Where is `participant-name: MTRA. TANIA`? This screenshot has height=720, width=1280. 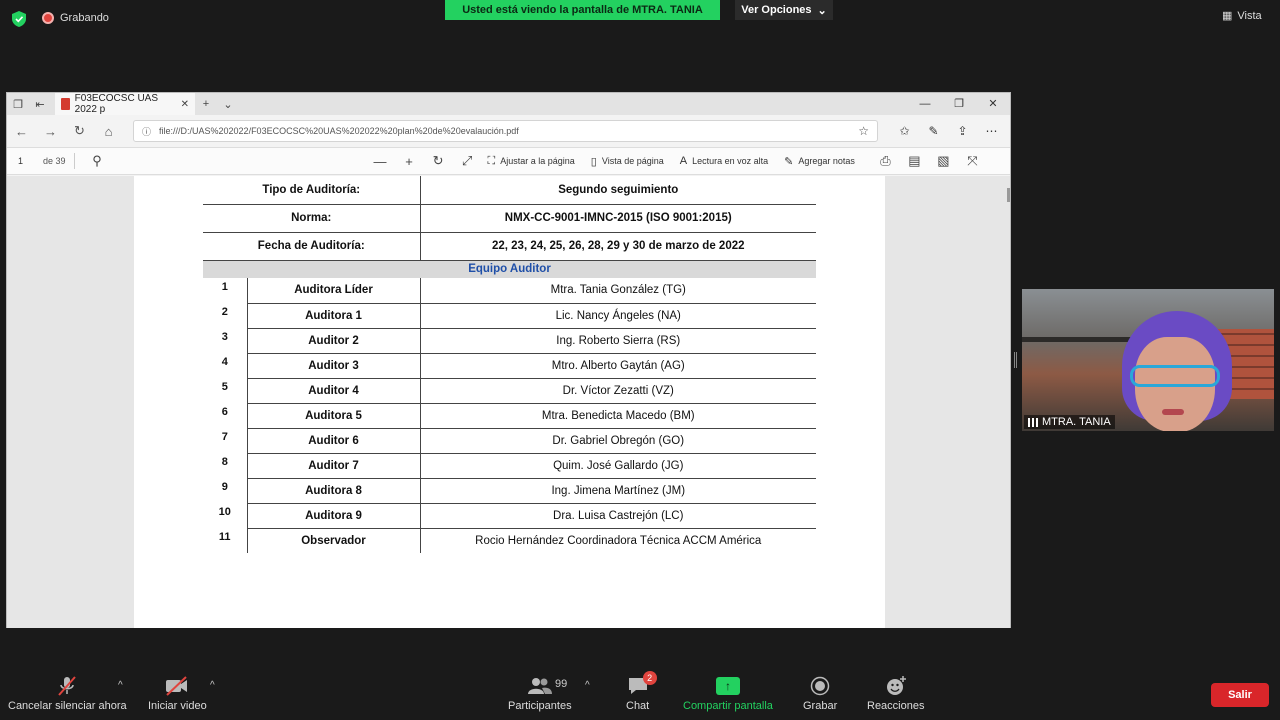 participant-name: MTRA. TANIA is located at coordinates (1076, 422).